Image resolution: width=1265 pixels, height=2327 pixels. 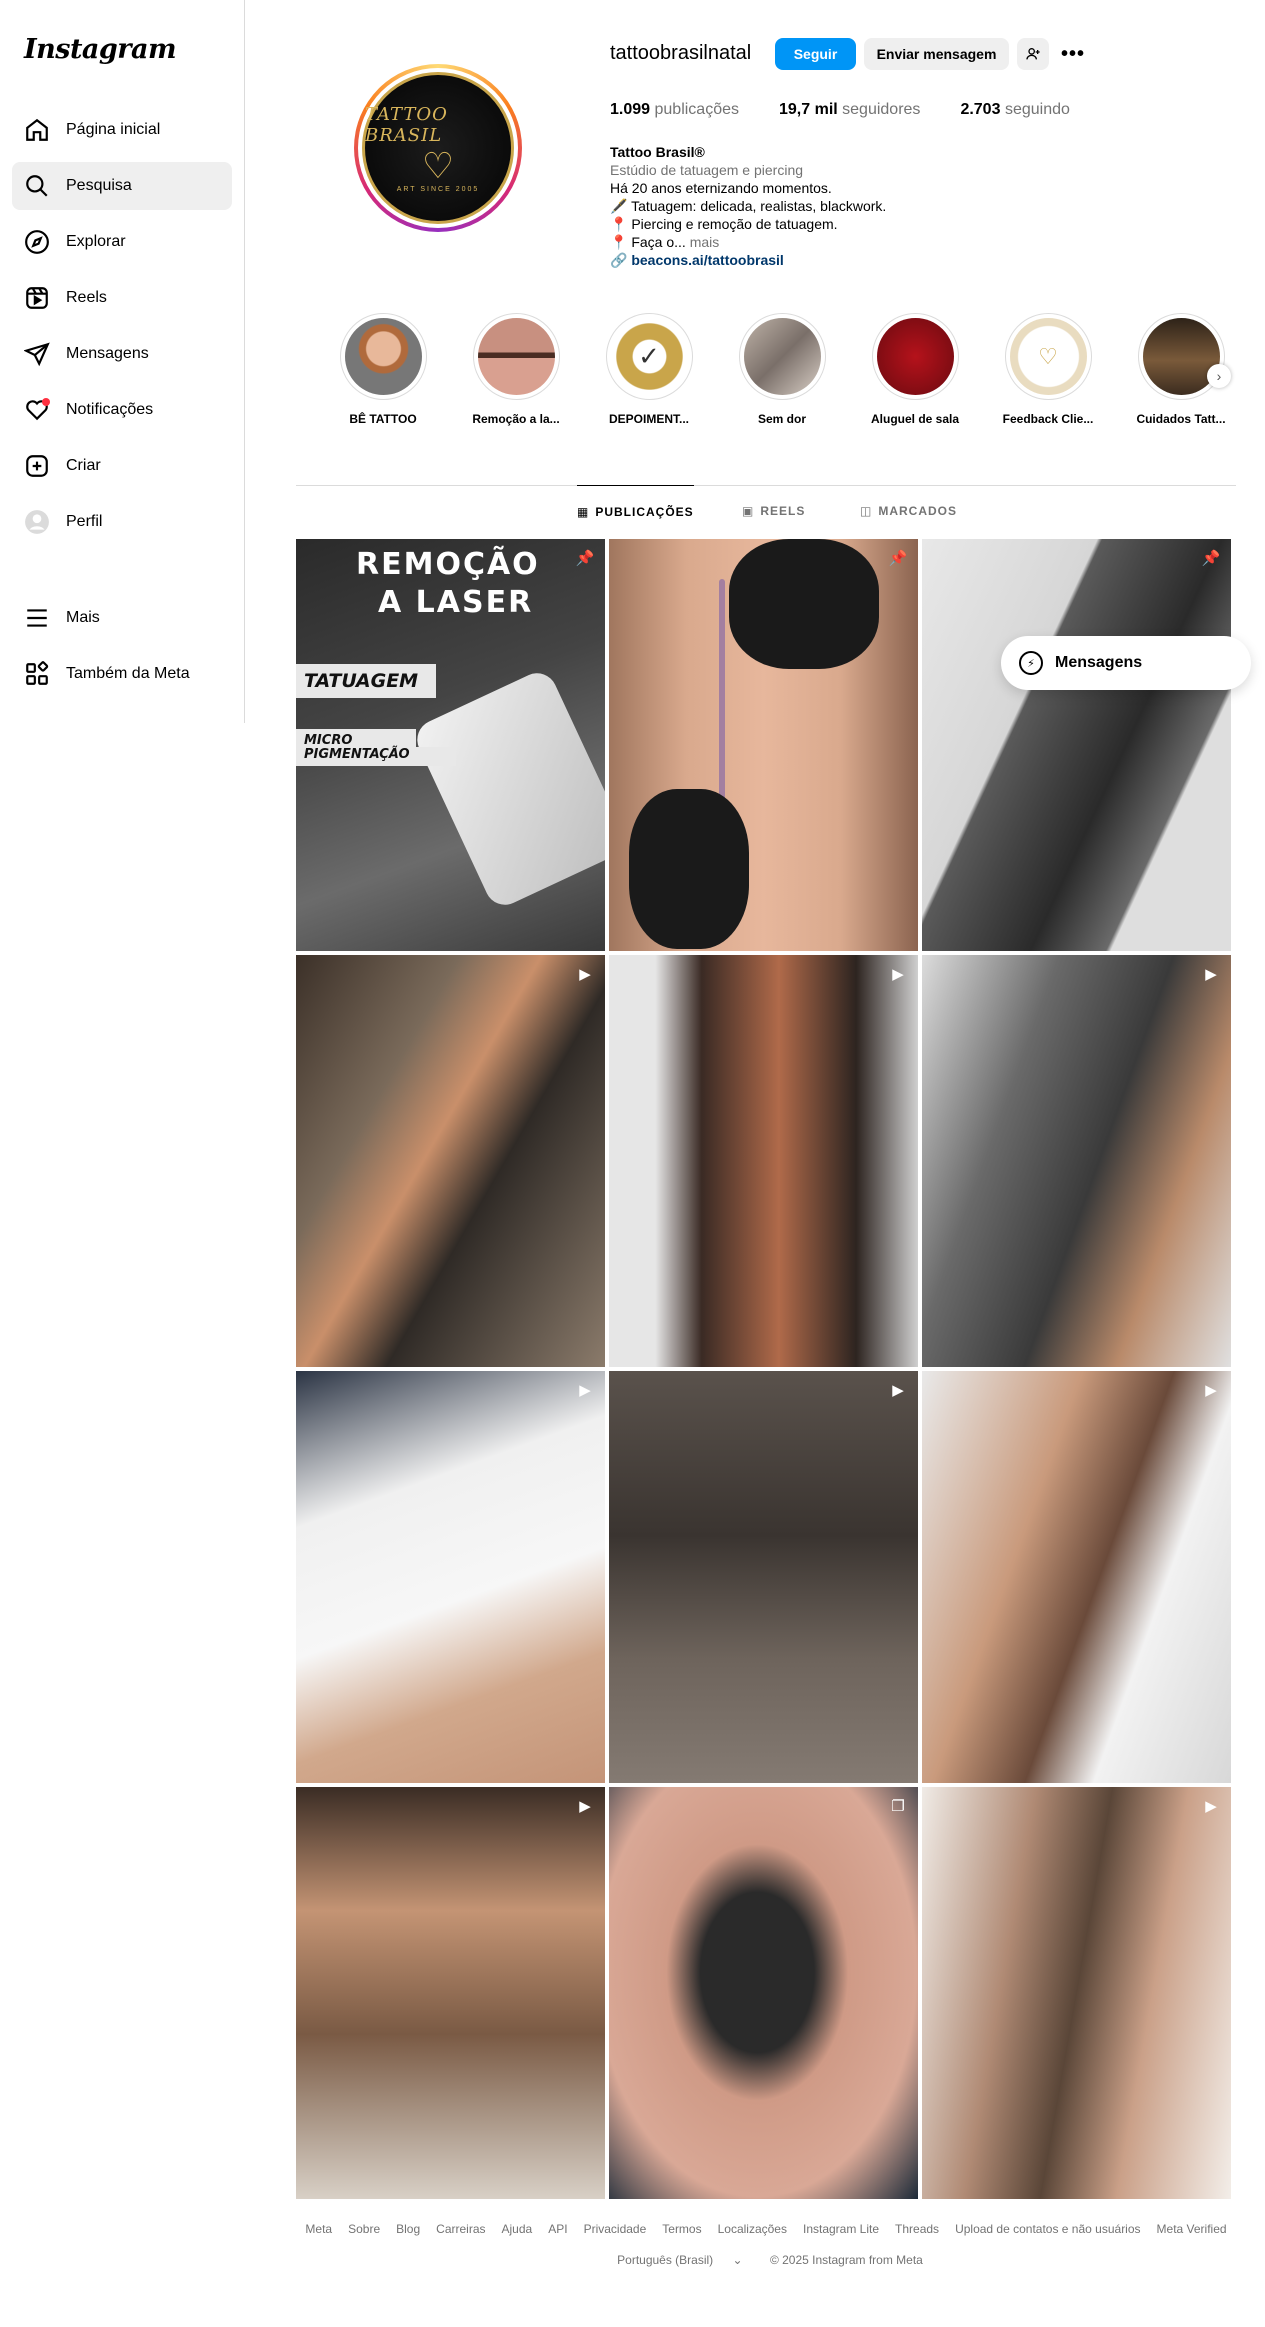 I want to click on highlight-item: BÊ TATTOO, so click(x=383, y=369).